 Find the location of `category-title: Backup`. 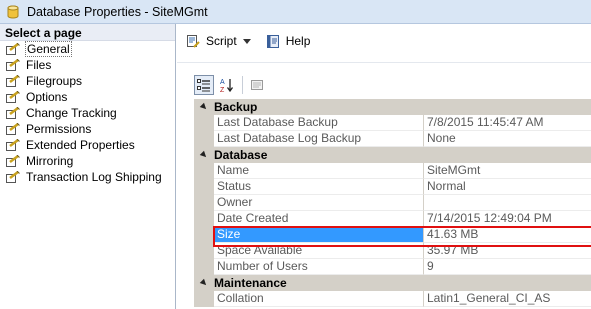

category-title: Backup is located at coordinates (236, 107).